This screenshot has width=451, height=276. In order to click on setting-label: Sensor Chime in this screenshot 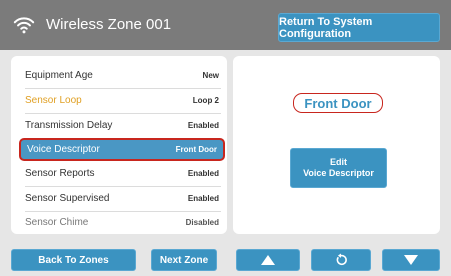, I will do `click(57, 222)`.